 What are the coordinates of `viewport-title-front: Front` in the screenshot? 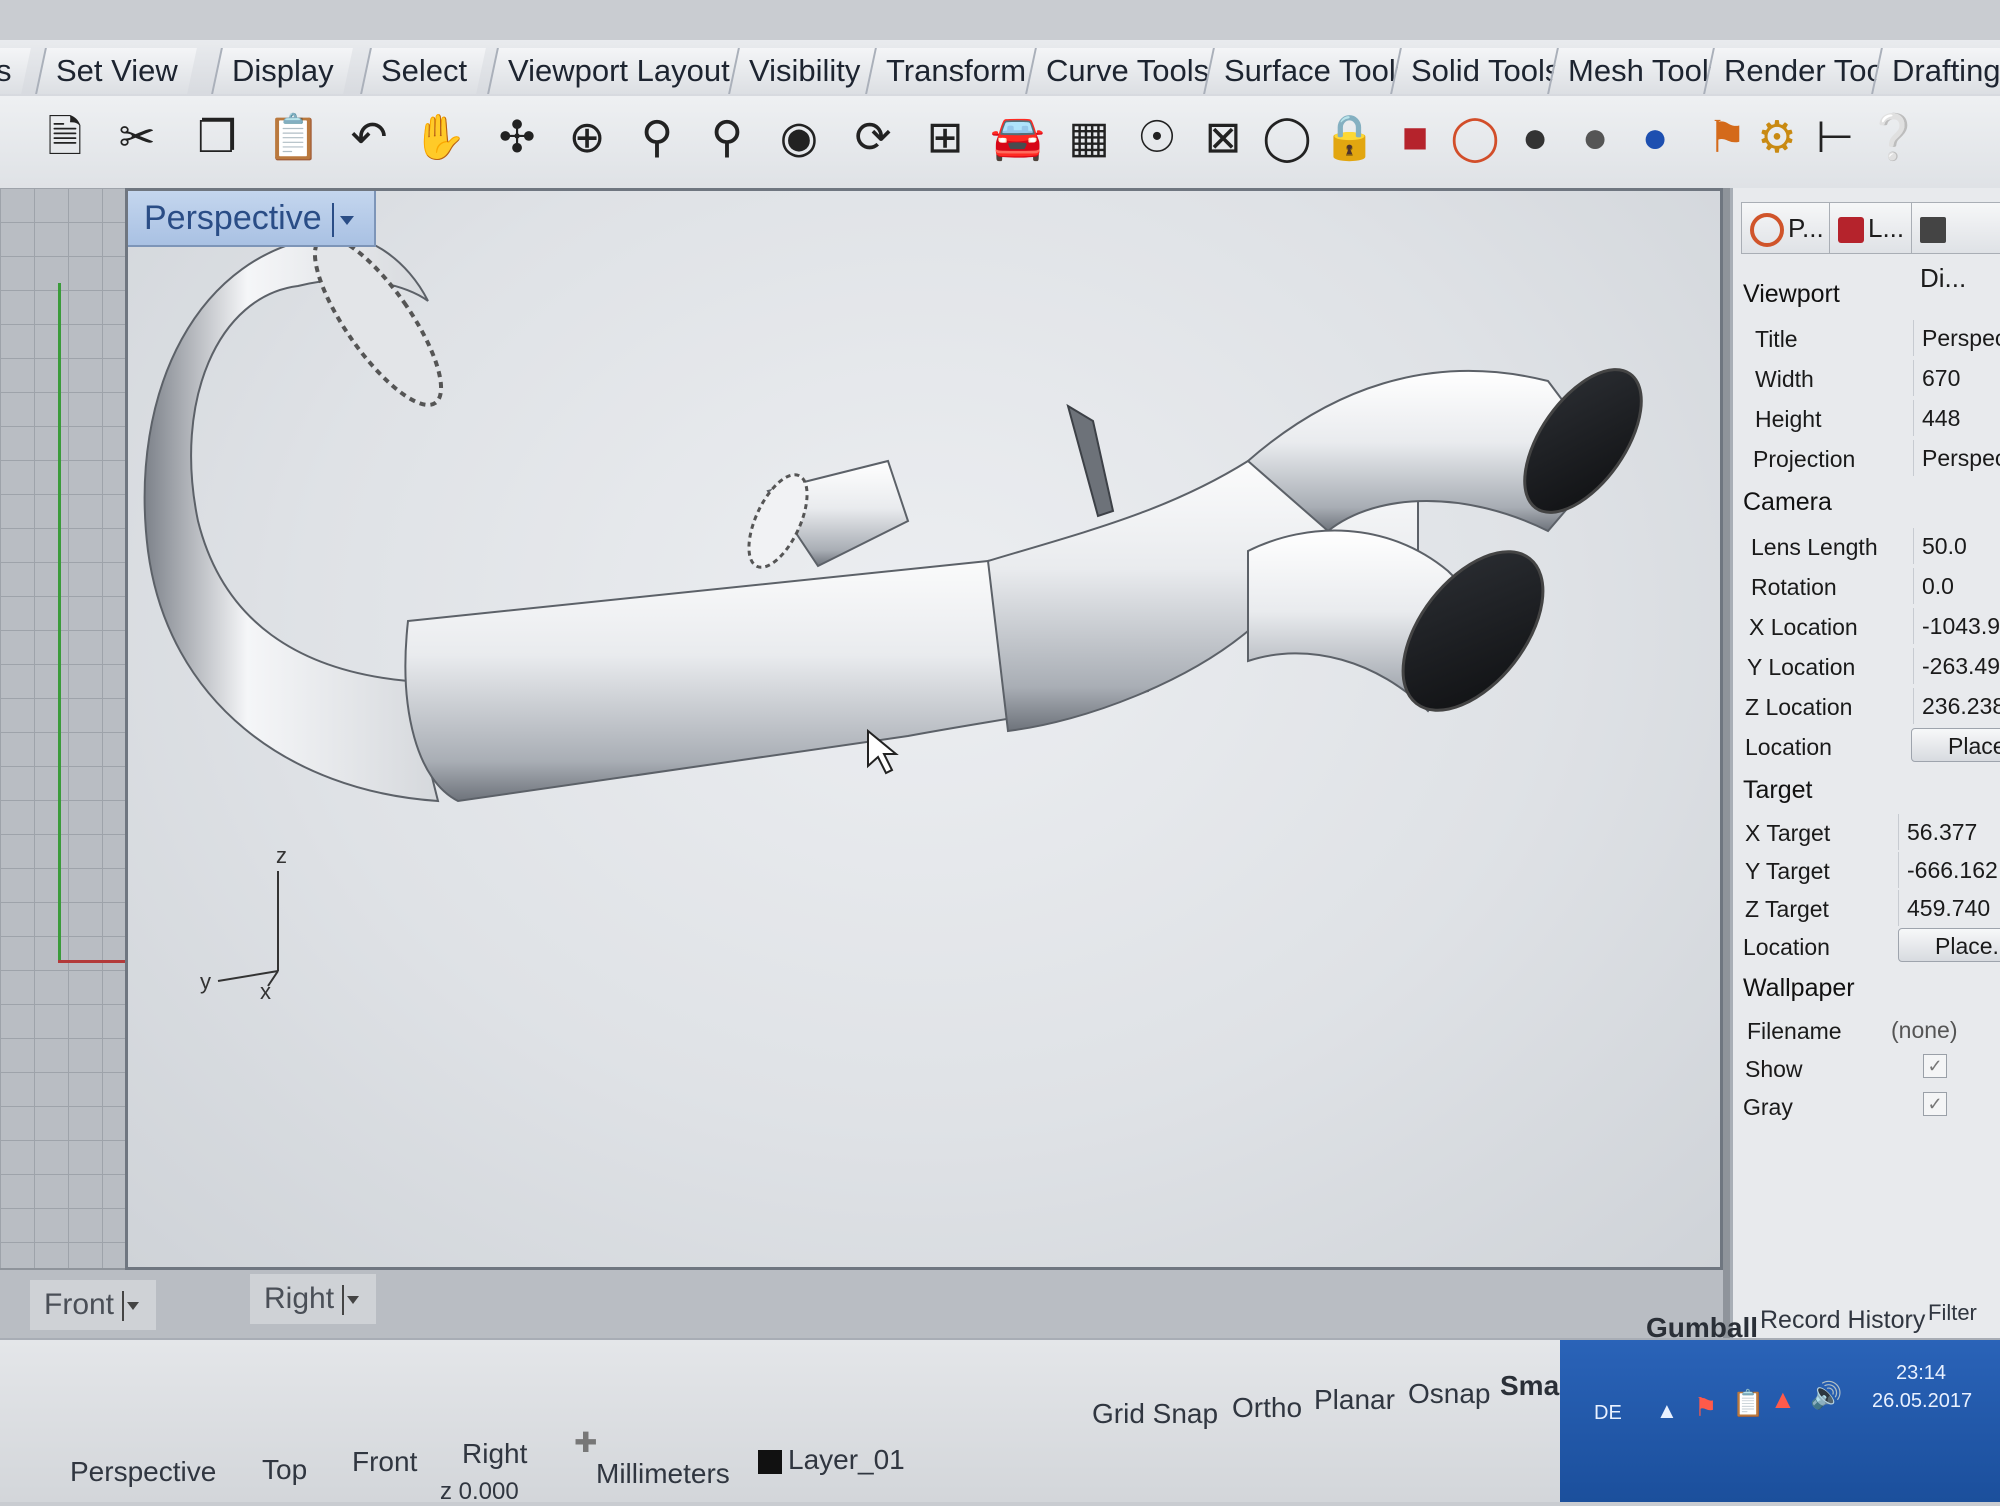 It's located at (93, 1305).